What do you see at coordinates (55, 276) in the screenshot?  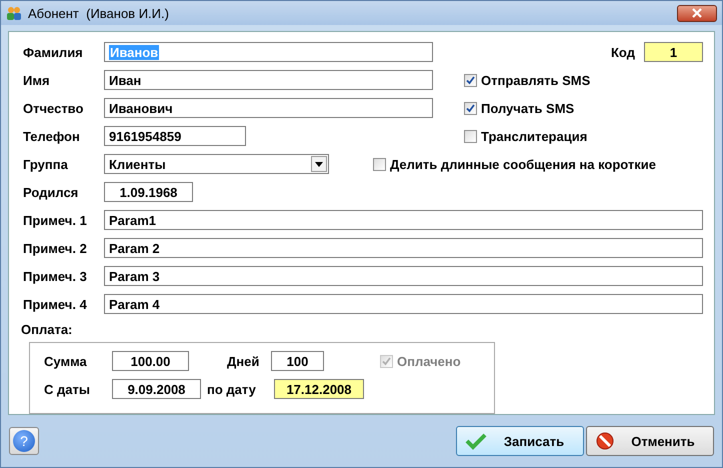 I see `field-label: Примеч. 3` at bounding box center [55, 276].